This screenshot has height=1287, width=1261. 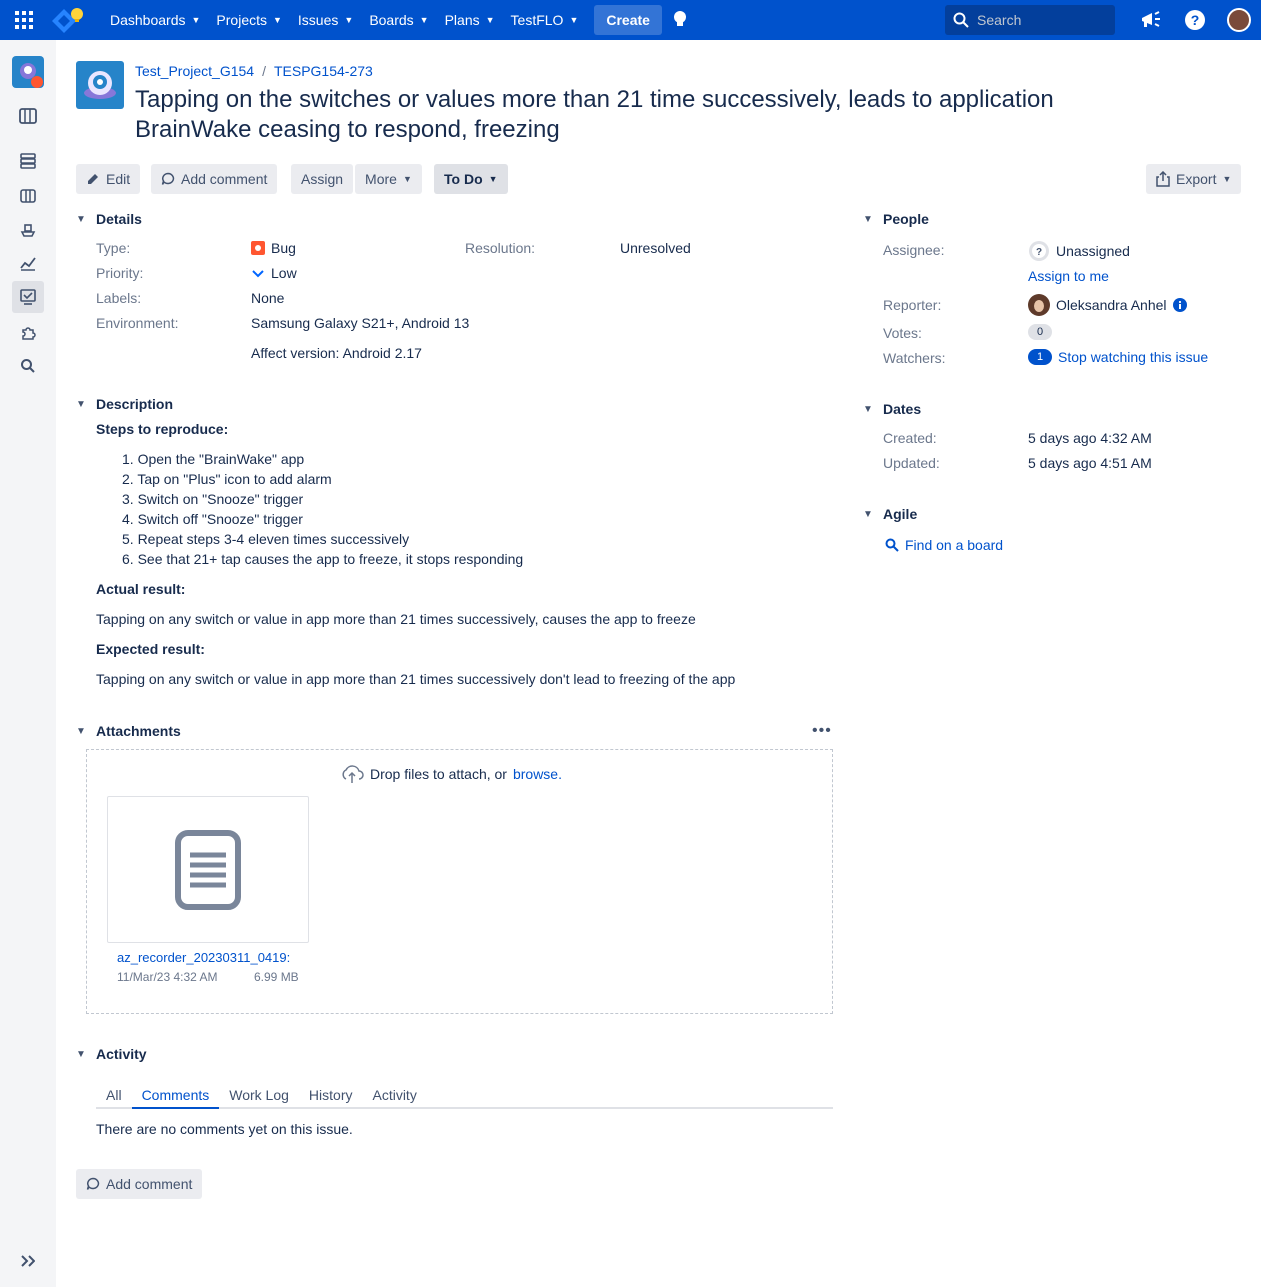 What do you see at coordinates (28, 230) in the screenshot?
I see `releases-icon` at bounding box center [28, 230].